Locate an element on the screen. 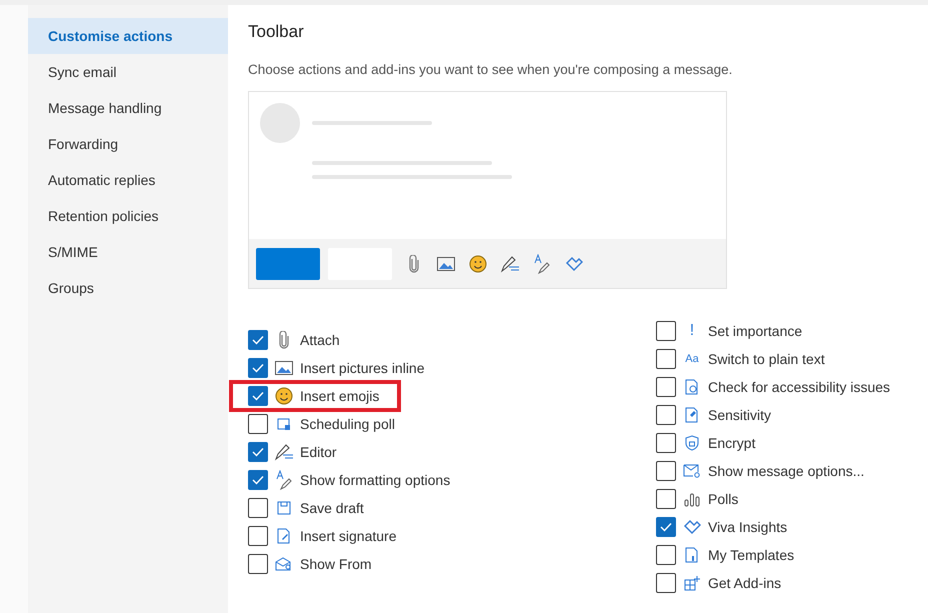 This screenshot has height=613, width=928. document-icon is located at coordinates (692, 555).